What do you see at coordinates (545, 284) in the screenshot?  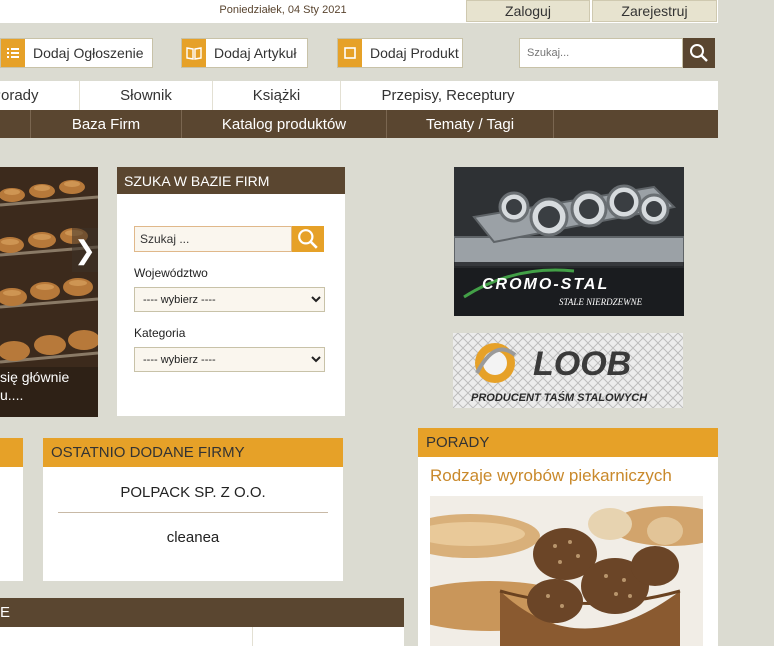 I see `cromo-name: CROMO-STAL` at bounding box center [545, 284].